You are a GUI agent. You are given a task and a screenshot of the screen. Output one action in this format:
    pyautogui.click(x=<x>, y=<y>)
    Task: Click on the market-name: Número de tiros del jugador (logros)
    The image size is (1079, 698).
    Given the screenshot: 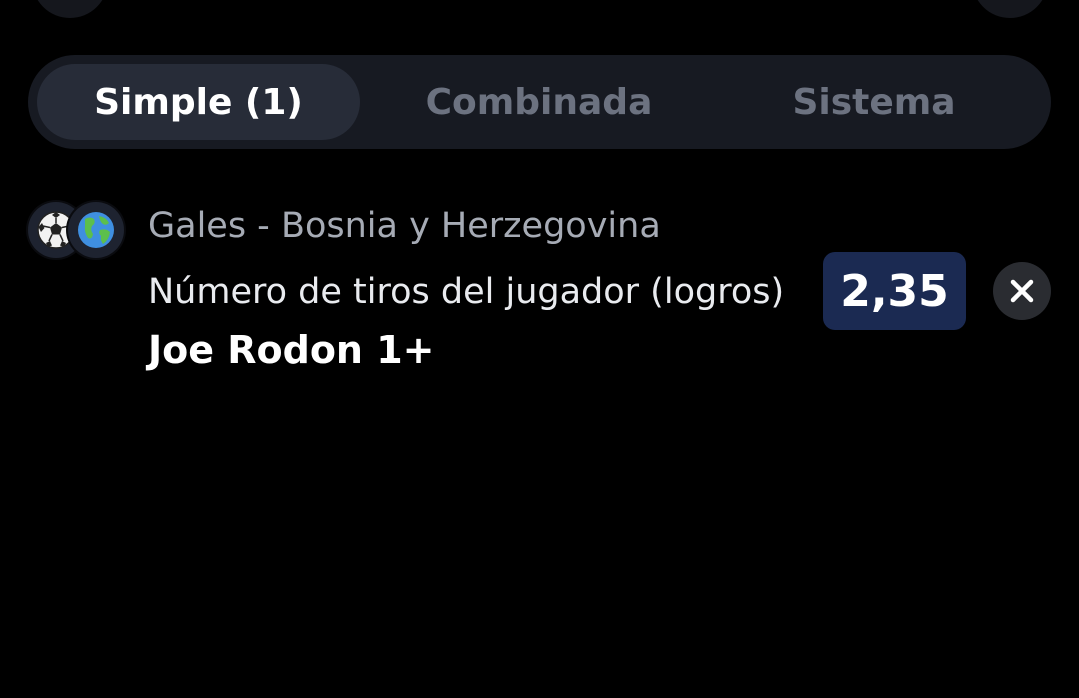 What is the action you would take?
    pyautogui.click(x=466, y=292)
    